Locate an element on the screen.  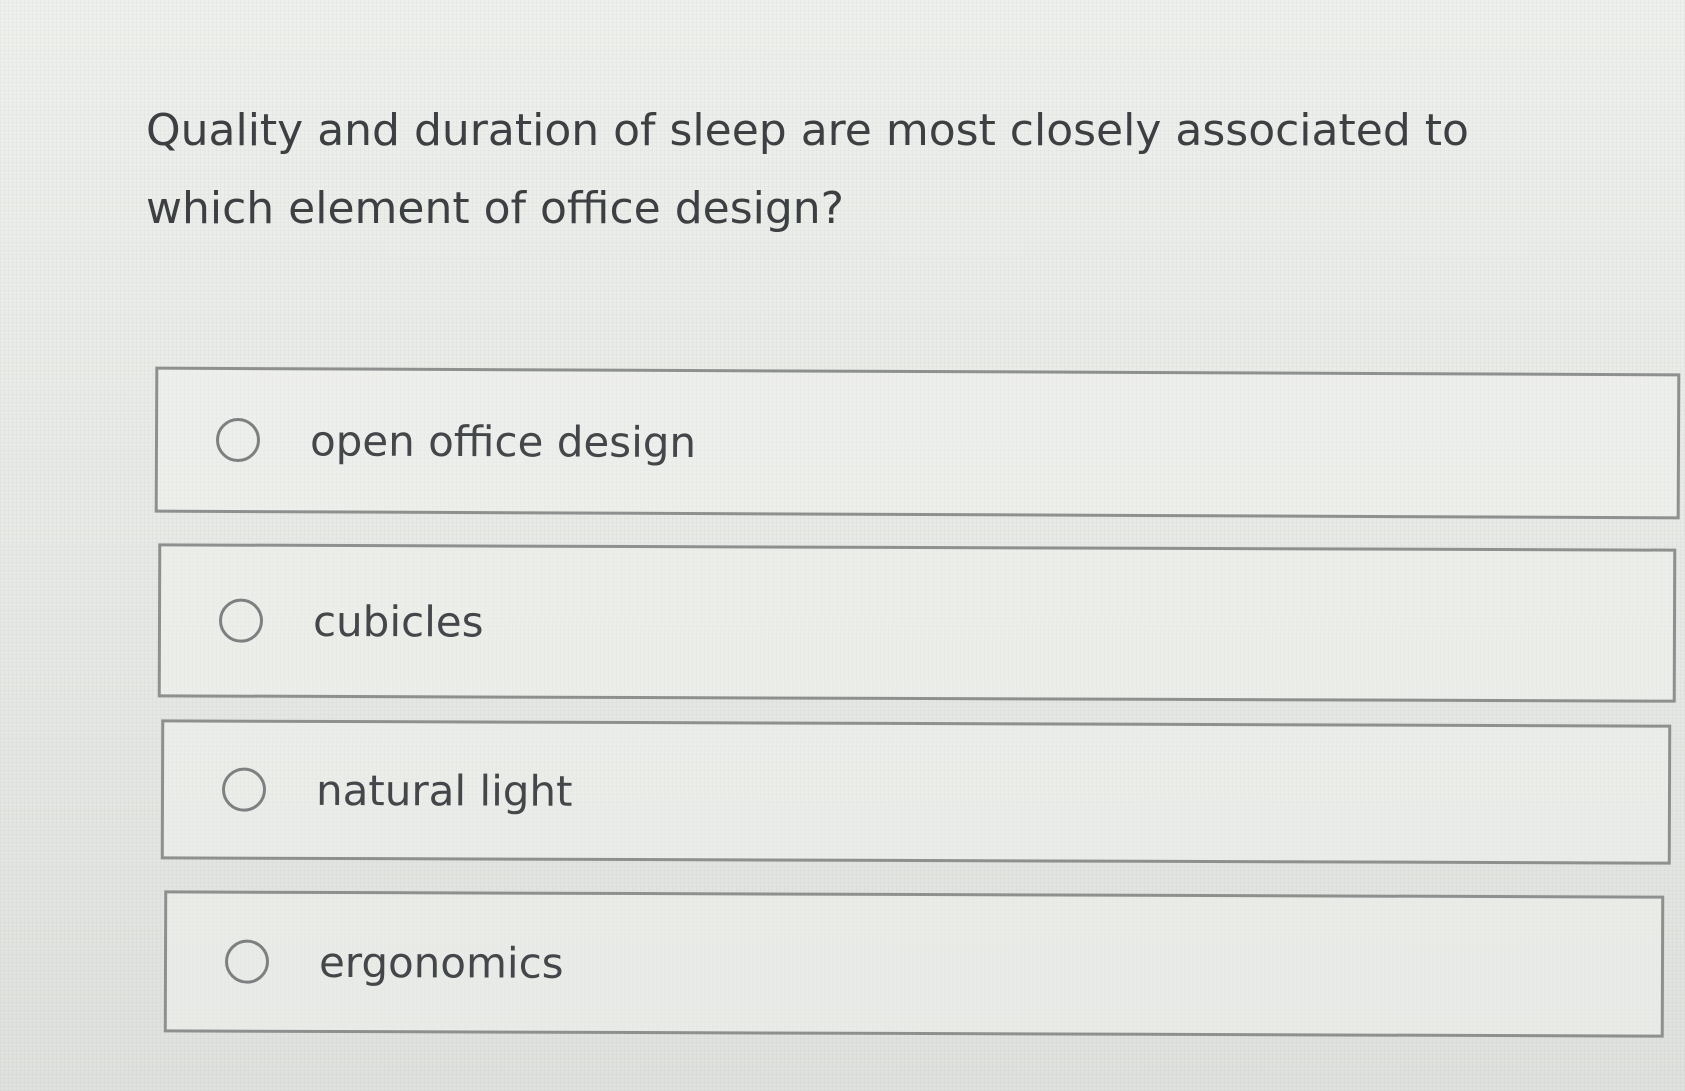
option-label: cubicles is located at coordinates (398, 621).